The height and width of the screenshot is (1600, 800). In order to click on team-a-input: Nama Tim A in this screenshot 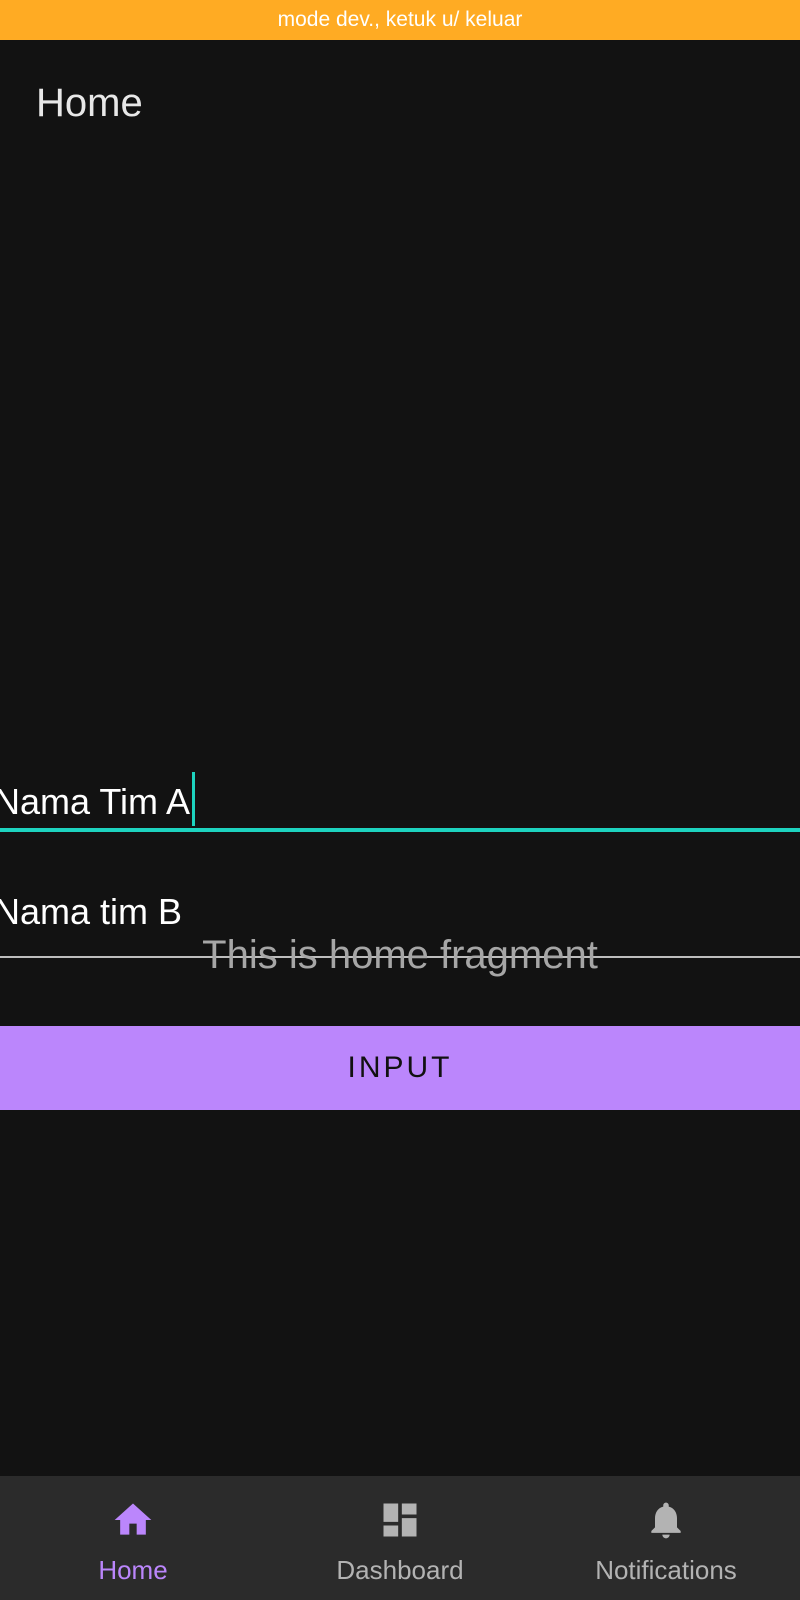, I will do `click(98, 799)`.